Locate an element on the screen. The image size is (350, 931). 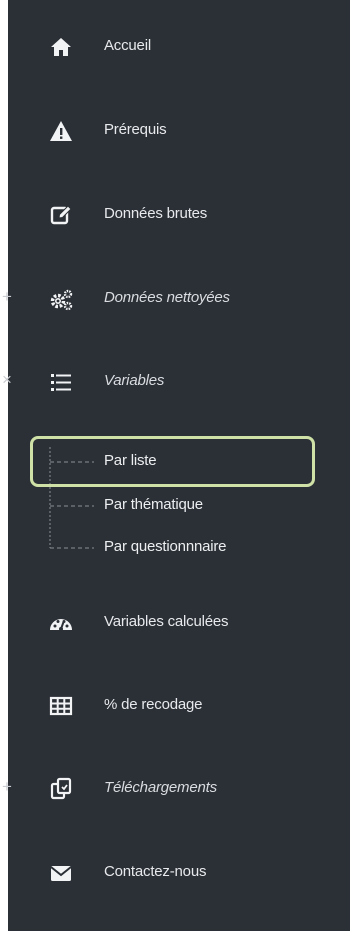
sidebar-item-label: Données nettoyées is located at coordinates (167, 297).